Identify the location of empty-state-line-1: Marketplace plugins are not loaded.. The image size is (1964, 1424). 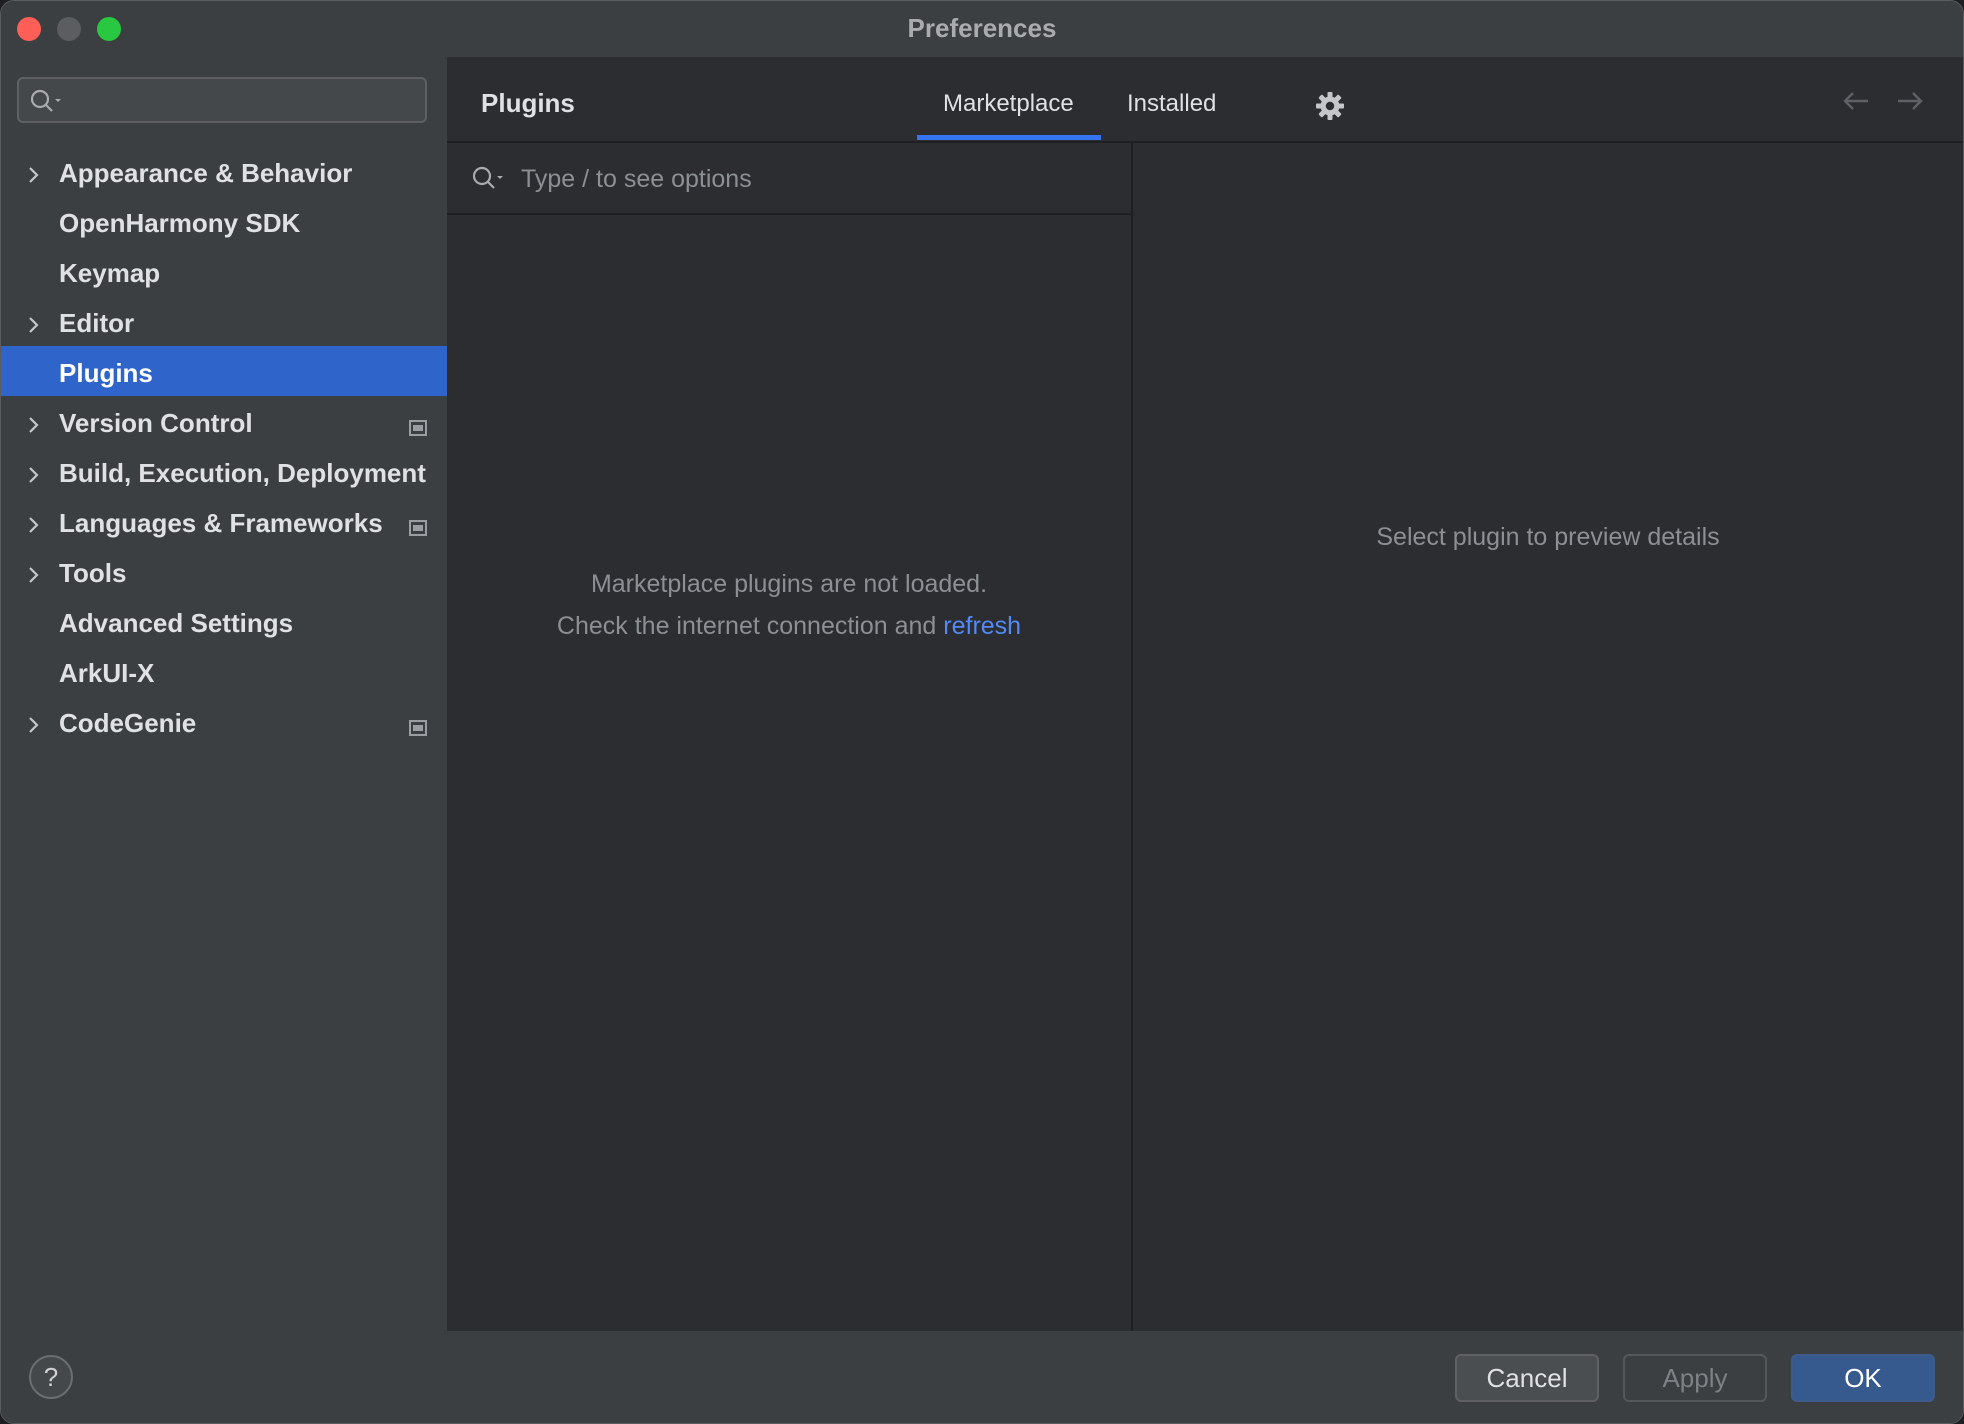
(789, 584).